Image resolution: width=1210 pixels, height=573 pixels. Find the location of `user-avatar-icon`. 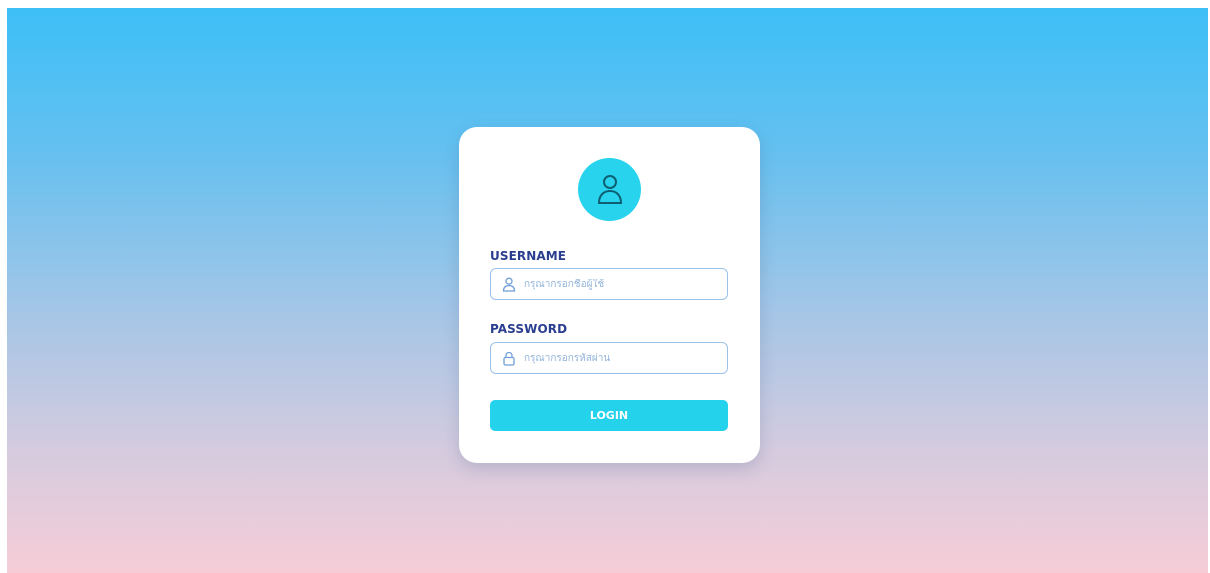

user-avatar-icon is located at coordinates (609, 189).